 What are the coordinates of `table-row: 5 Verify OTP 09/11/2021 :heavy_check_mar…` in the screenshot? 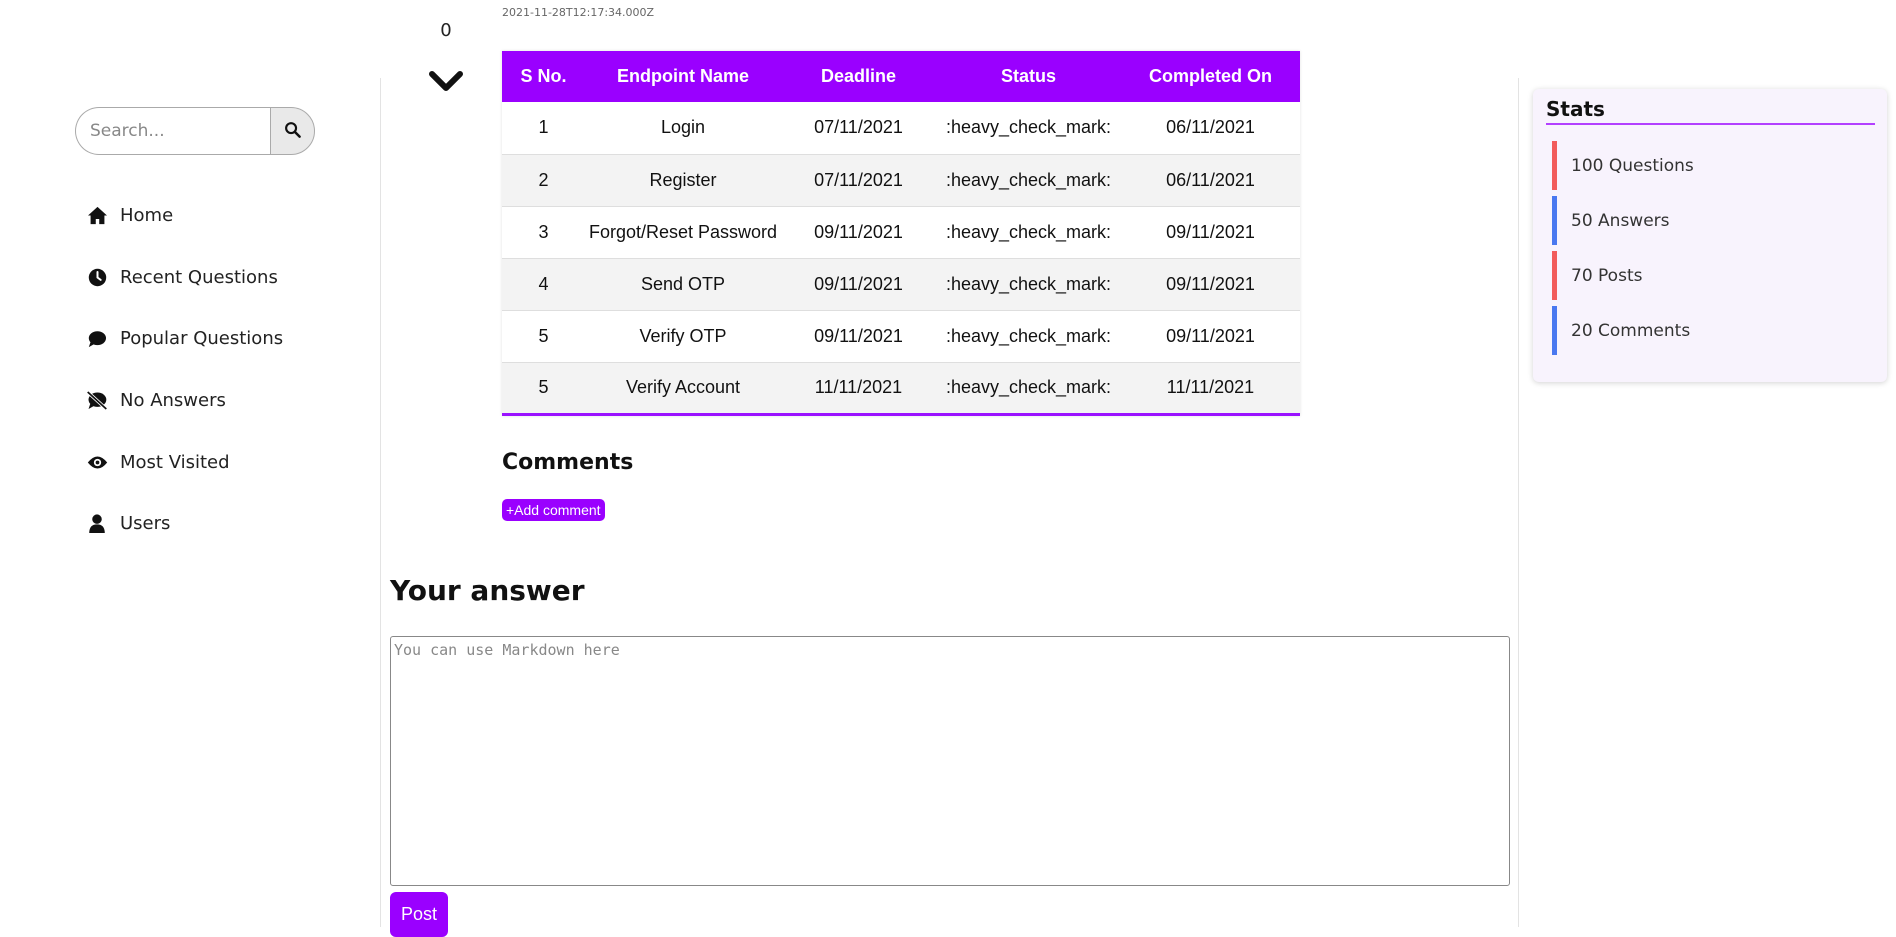 It's located at (901, 336).